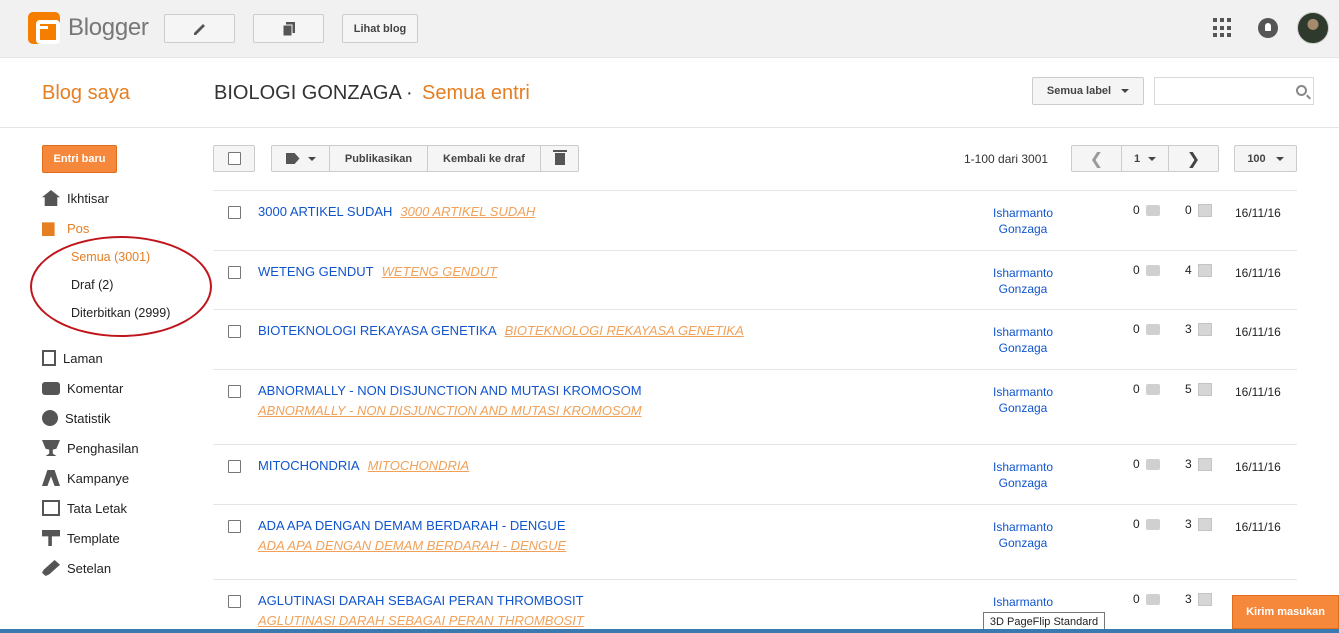 The image size is (1339, 633). What do you see at coordinates (65, 228) in the screenshot?
I see `sidebar-item-posts: Pos` at bounding box center [65, 228].